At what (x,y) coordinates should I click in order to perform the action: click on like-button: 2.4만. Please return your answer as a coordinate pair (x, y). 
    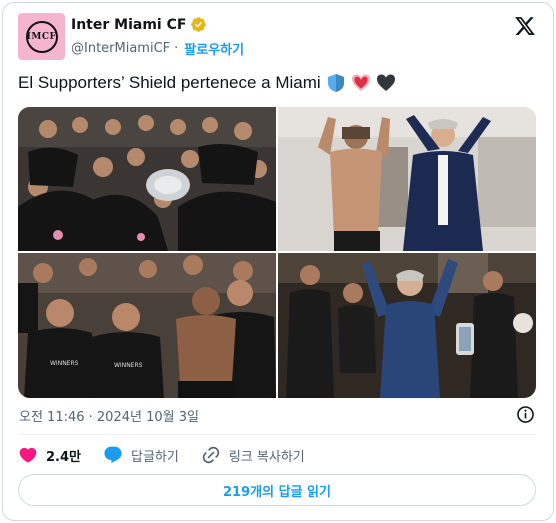
    Looking at the image, I should click on (49, 455).